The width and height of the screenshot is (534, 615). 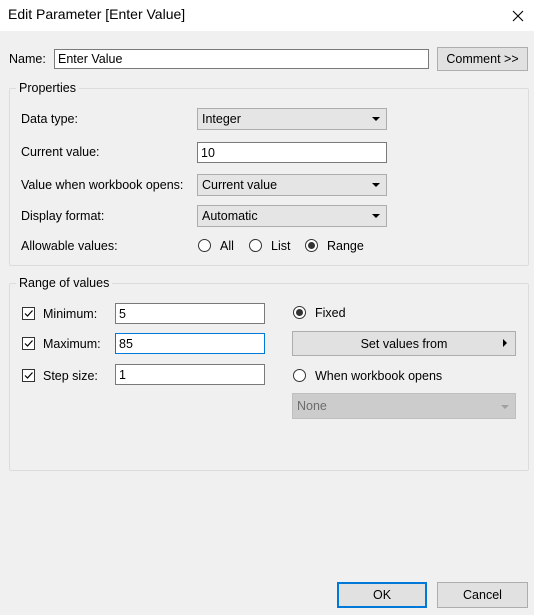 I want to click on maximum-checkbox, so click(x=28, y=343).